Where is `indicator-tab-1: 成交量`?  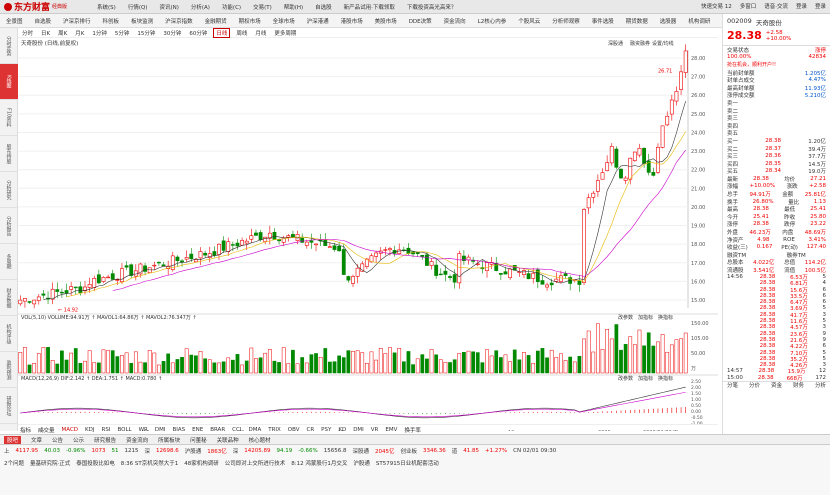
indicator-tab-1: 成交量 is located at coordinates (46, 430).